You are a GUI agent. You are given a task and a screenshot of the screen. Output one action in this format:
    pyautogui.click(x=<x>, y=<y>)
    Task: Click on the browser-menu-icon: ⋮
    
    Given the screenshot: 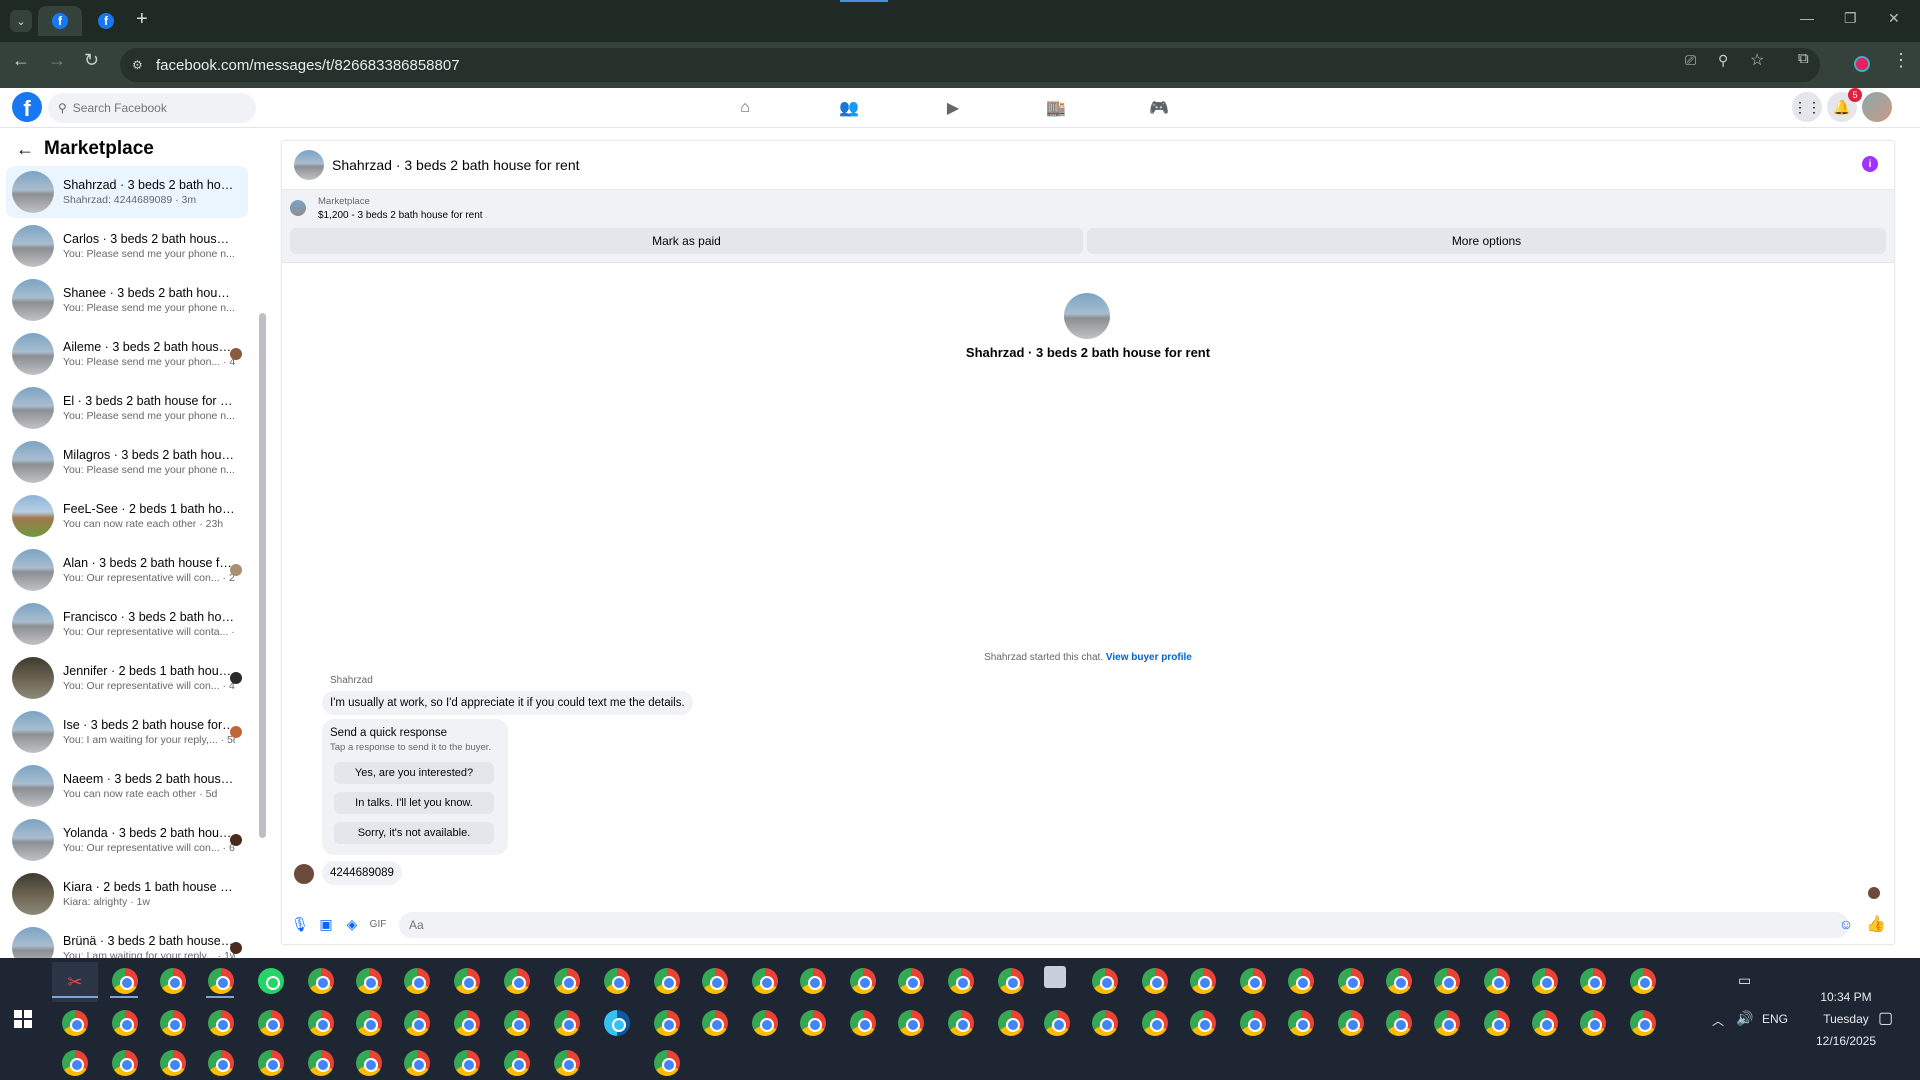 What is the action you would take?
    pyautogui.click(x=1901, y=60)
    